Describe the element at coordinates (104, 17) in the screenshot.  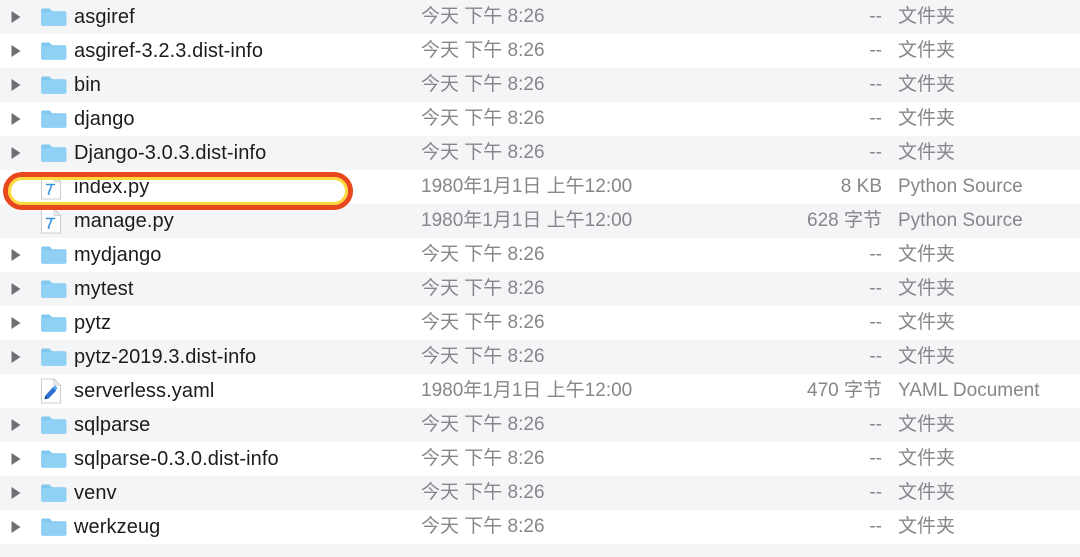
I see `file-name: asgiref` at that location.